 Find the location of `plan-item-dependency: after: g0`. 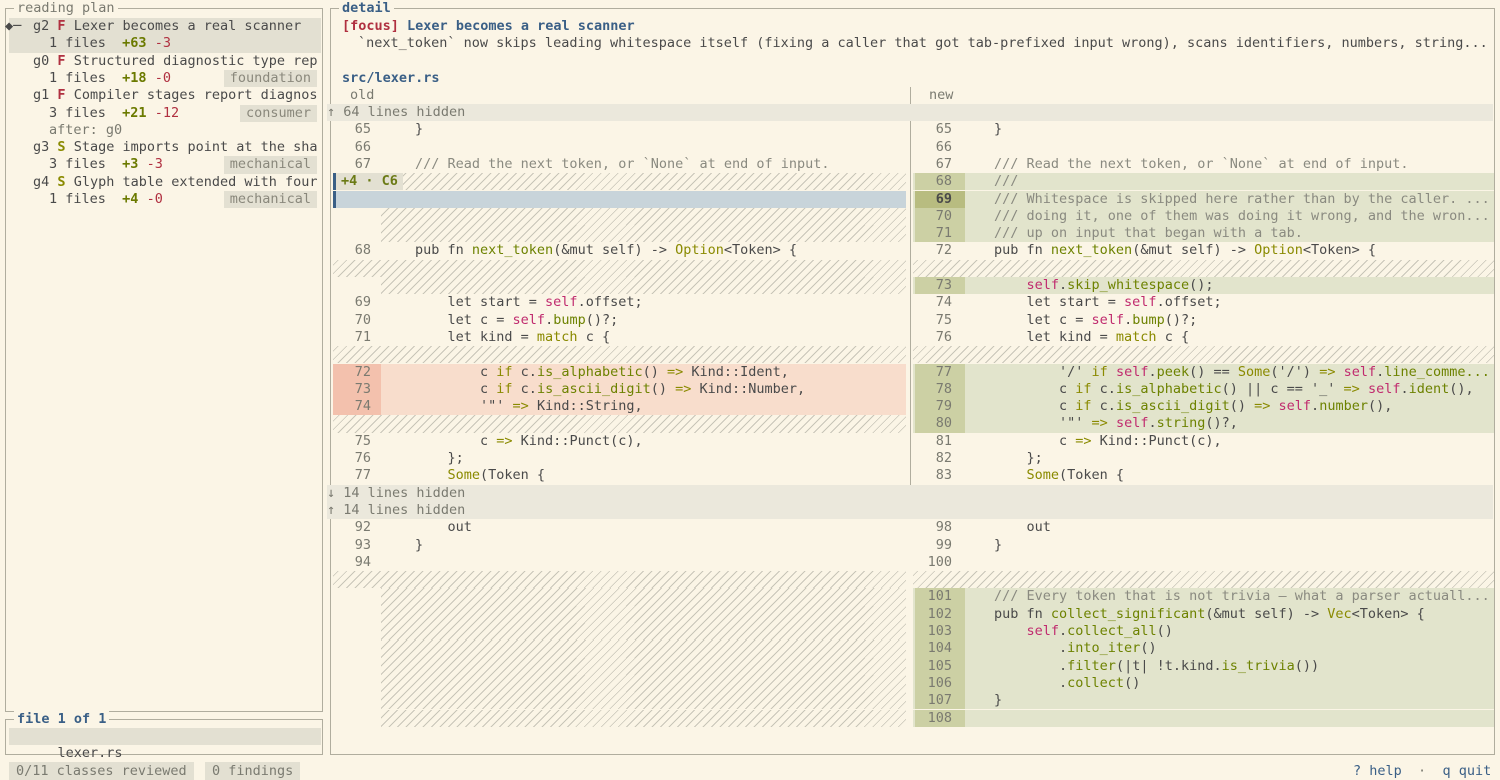

plan-item-dependency: after: g0 is located at coordinates (165, 130).